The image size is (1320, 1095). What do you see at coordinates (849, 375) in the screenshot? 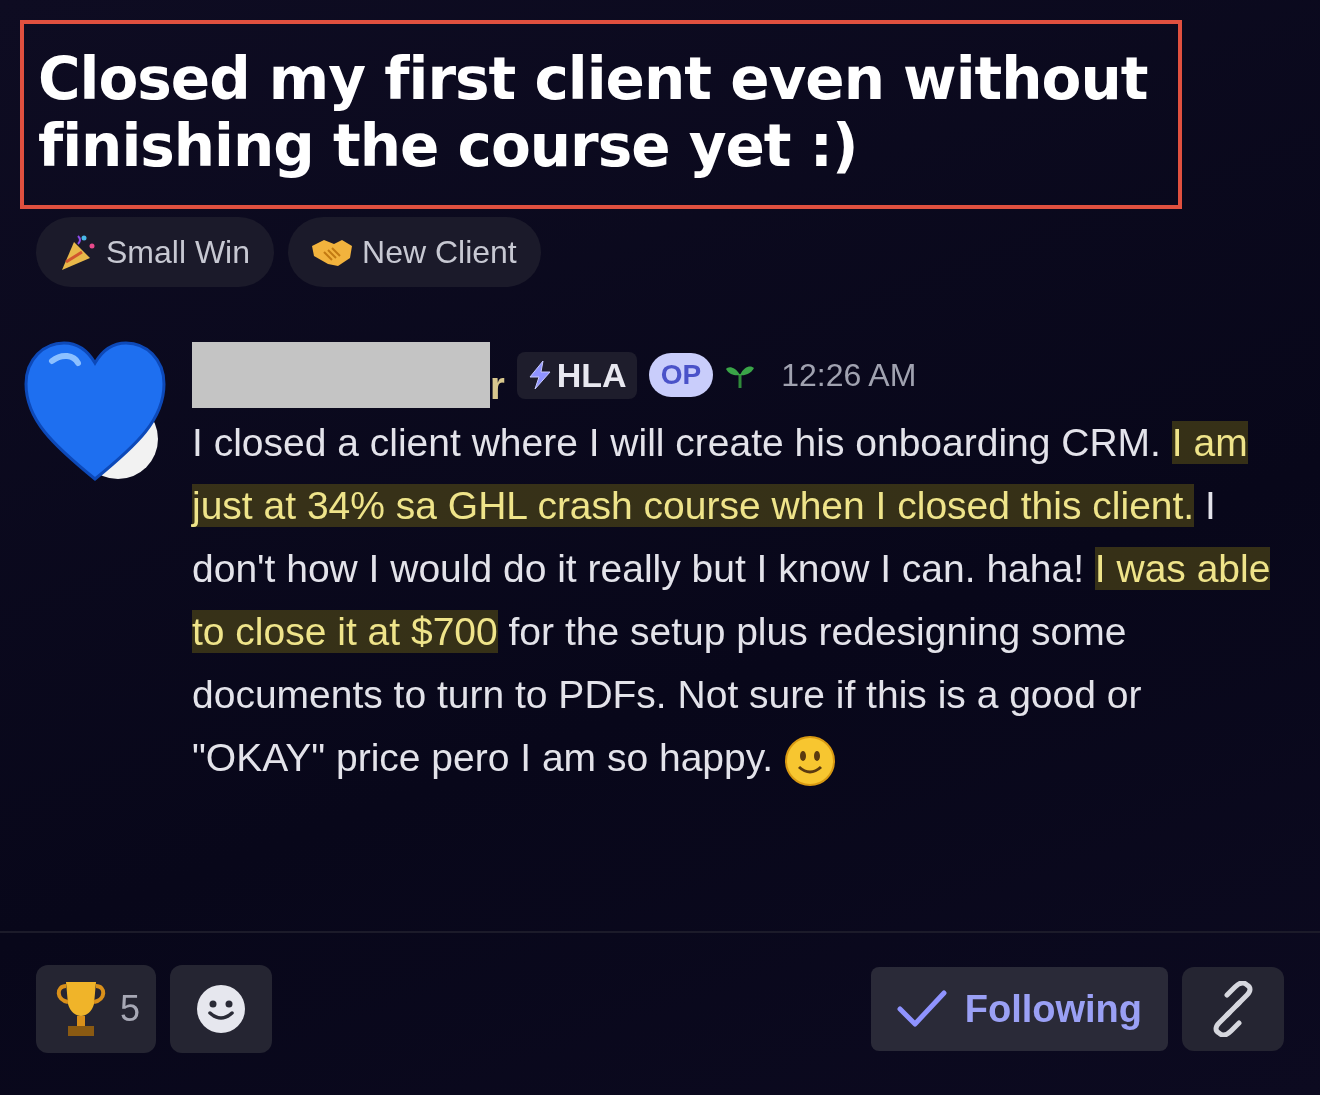
I see `timestamp: 12:26 AM` at bounding box center [849, 375].